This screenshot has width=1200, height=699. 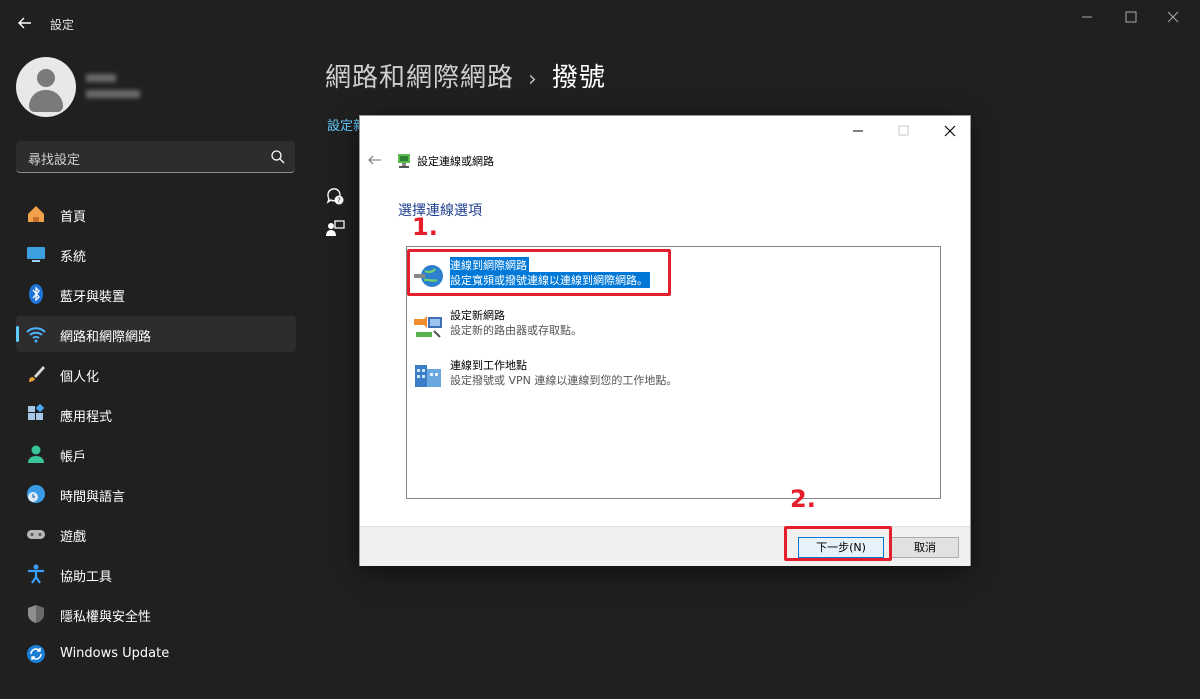 I want to click on app-title: 設定, so click(x=62, y=25).